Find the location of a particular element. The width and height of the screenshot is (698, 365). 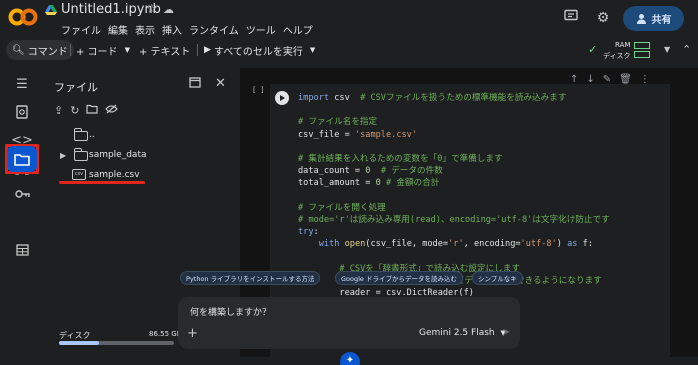

file-name: sample.csv is located at coordinates (114, 175).